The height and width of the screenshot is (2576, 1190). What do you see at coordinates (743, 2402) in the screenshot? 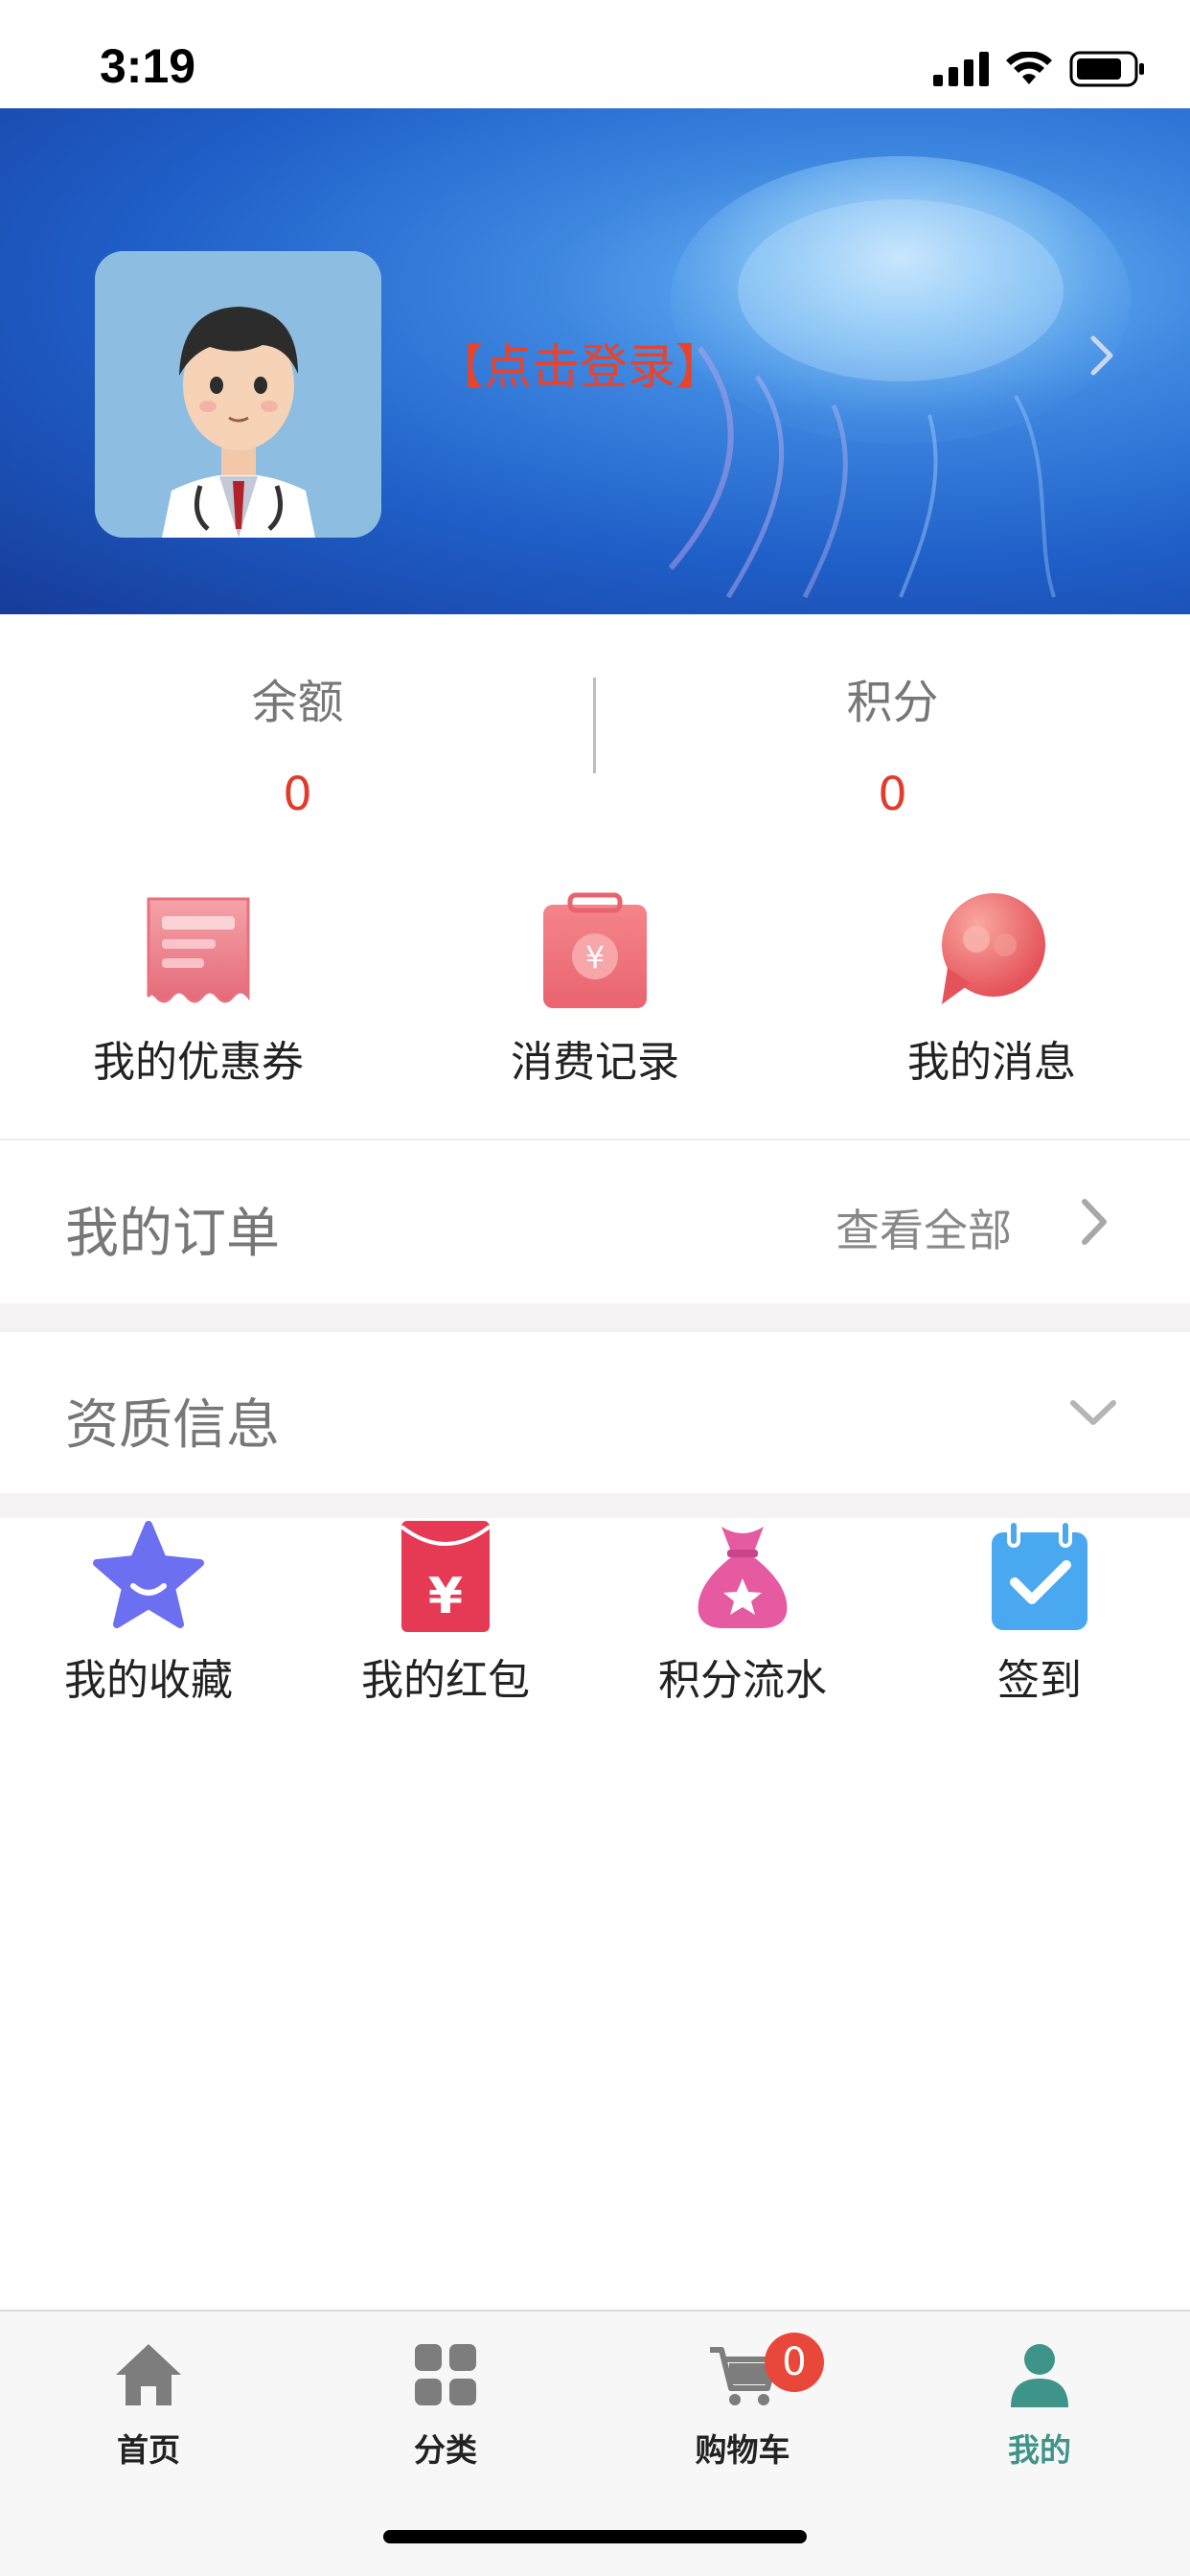
I see `tab-cart: 0 购物车` at bounding box center [743, 2402].